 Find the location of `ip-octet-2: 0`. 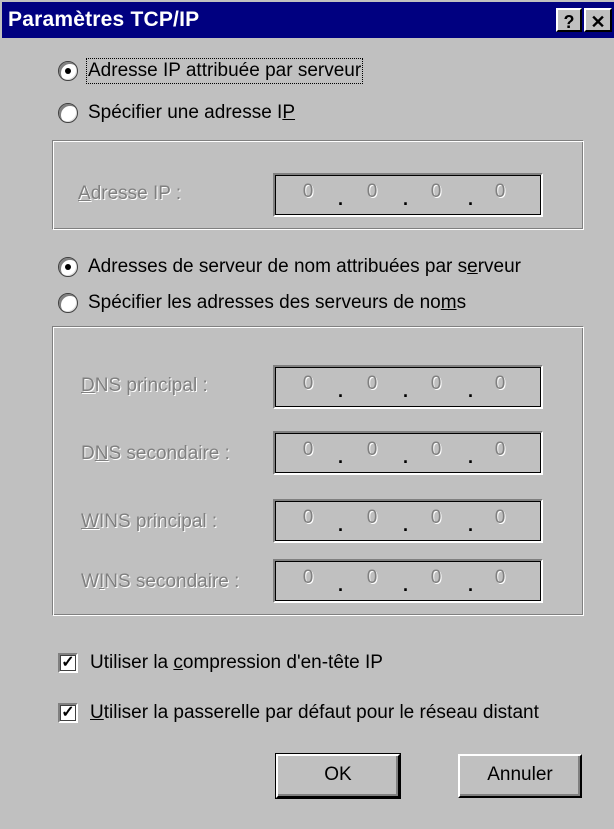

ip-octet-2: 0 is located at coordinates (372, 191).